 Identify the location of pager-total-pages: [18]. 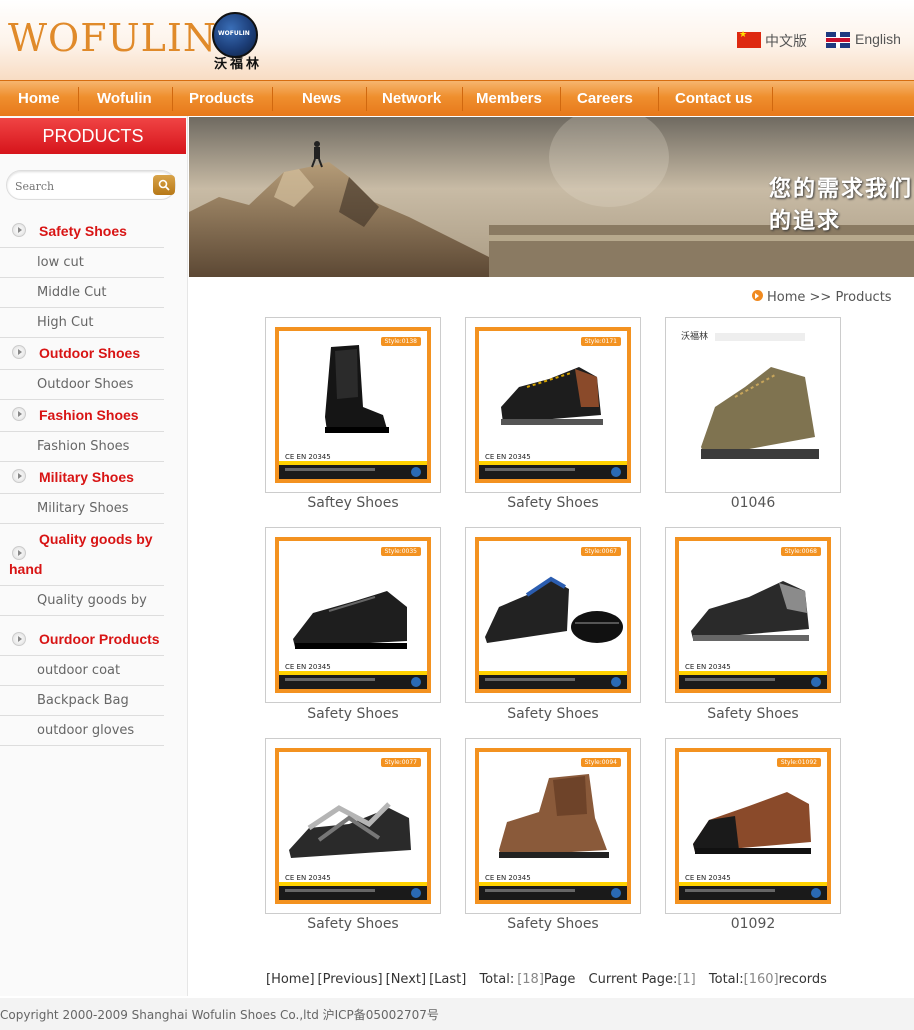
(530, 979).